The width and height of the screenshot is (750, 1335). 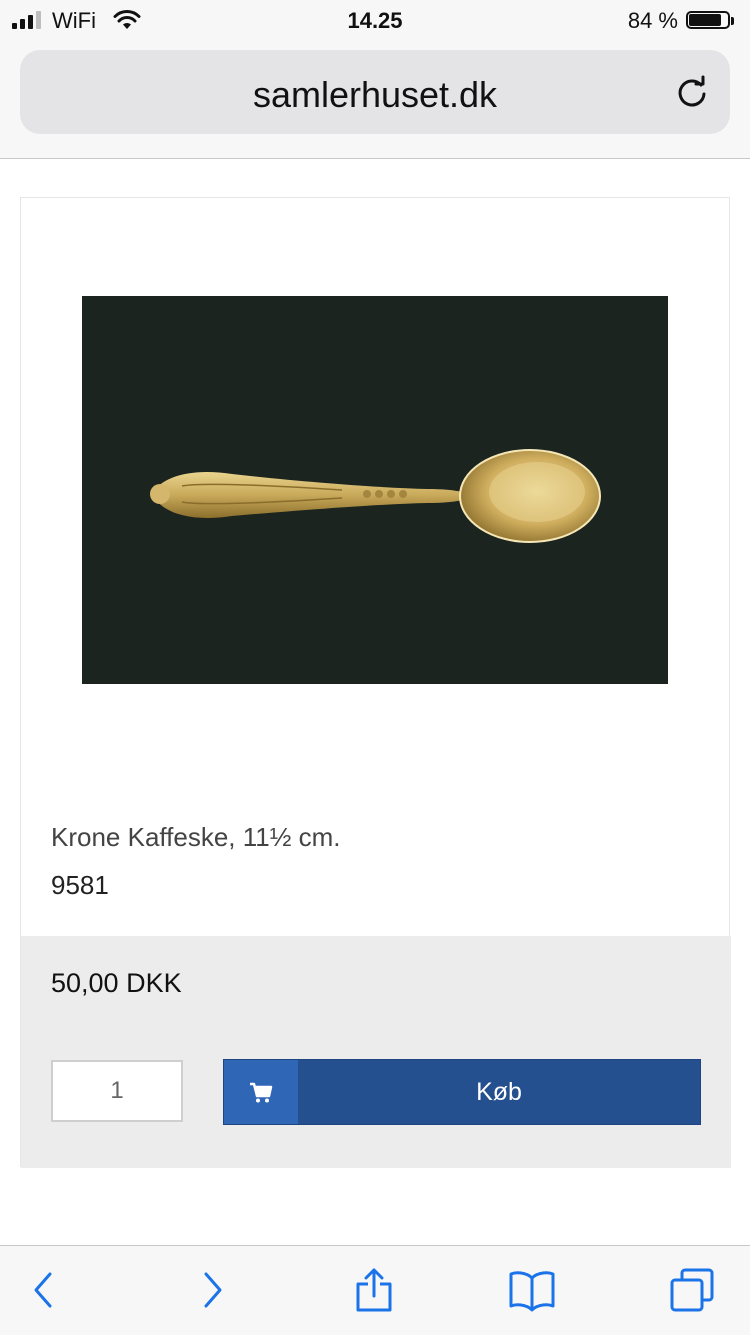 What do you see at coordinates (711, 21) in the screenshot?
I see `battery-icon` at bounding box center [711, 21].